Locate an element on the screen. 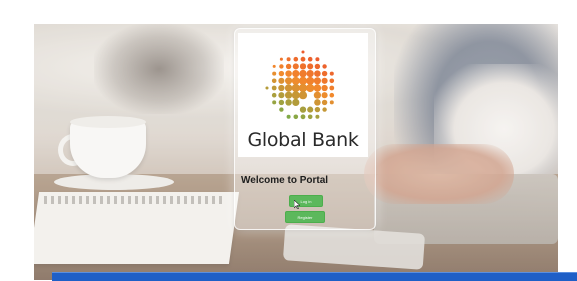  globe-dots-logo-icon is located at coordinates (300, 85).